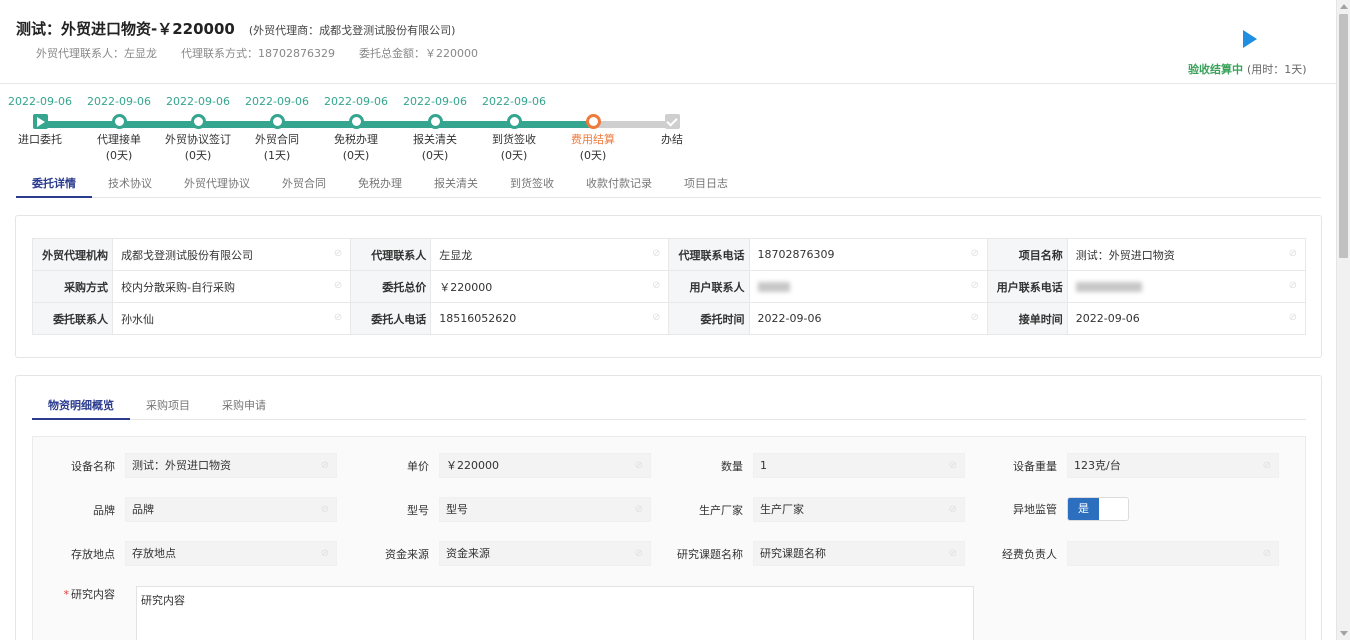 The height and width of the screenshot is (640, 1350). Describe the element at coordinates (1173, 553) in the screenshot. I see `owner-input` at that location.